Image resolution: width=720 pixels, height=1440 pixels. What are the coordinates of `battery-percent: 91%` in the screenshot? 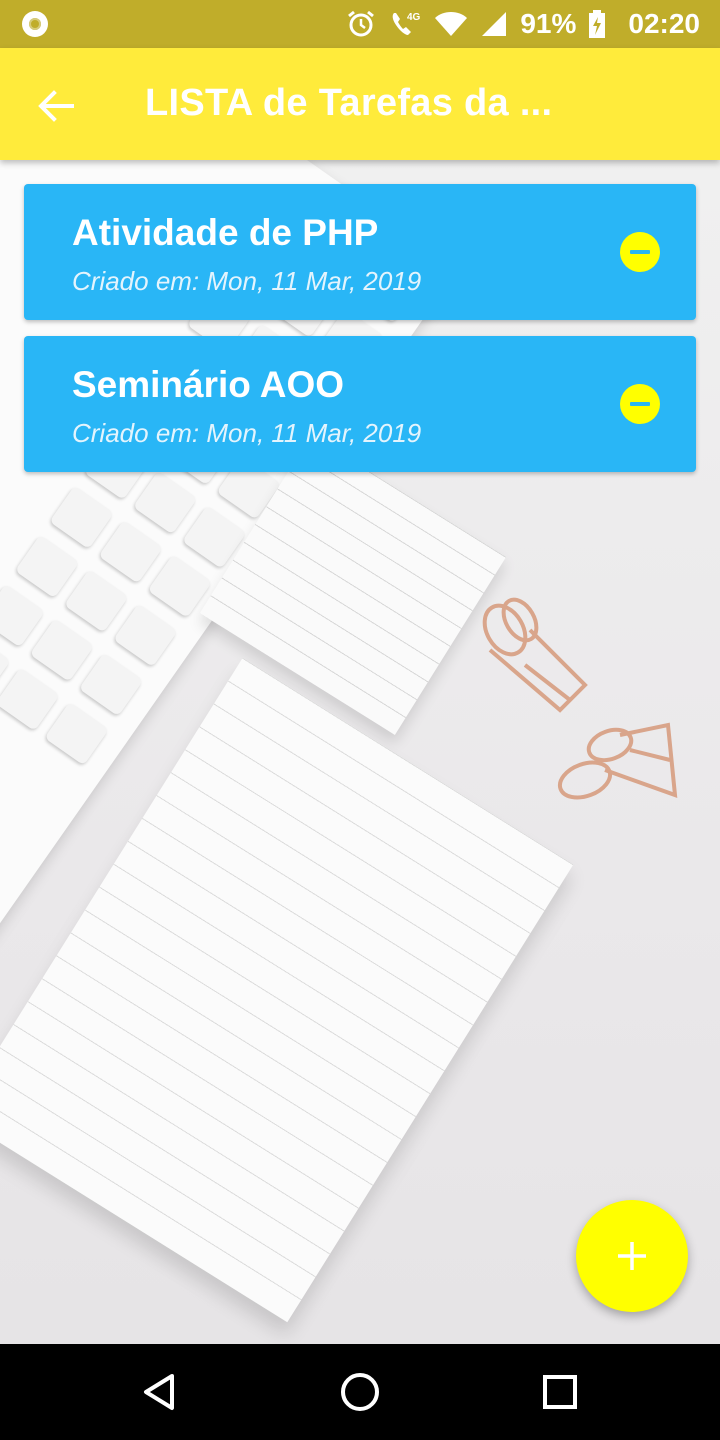 It's located at (548, 23).